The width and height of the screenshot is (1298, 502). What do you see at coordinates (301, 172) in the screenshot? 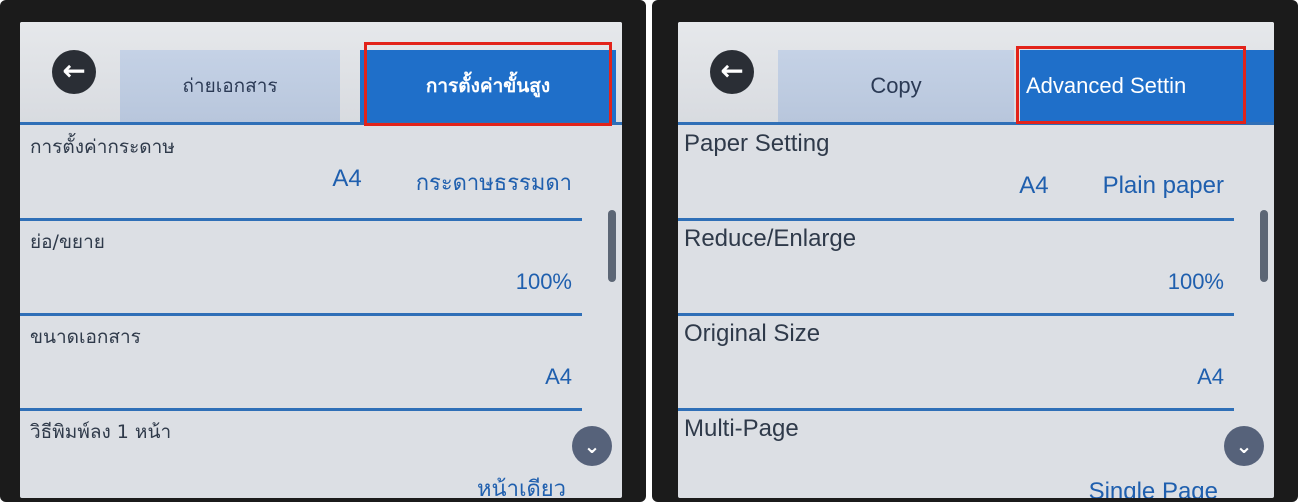
I see `row-paper-setting: การตั้งค่ากระดาษ A4 กระดาษธรรมดา` at bounding box center [301, 172].